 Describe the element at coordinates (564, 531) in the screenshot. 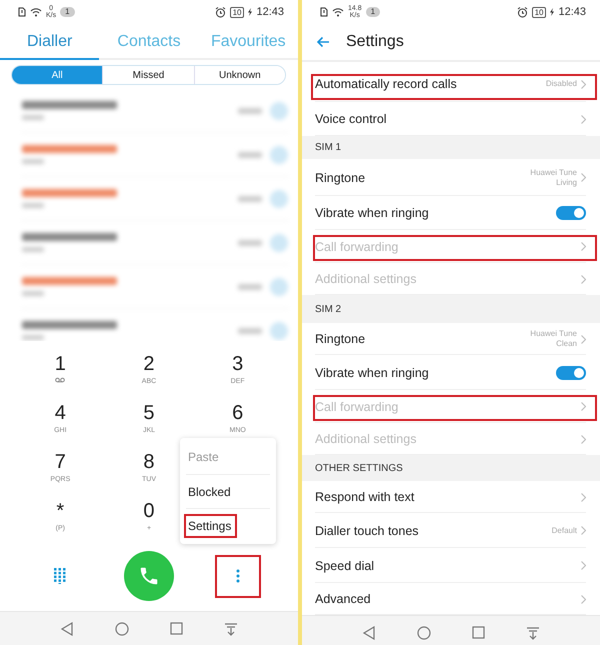

I see `setting-value: Default` at that location.